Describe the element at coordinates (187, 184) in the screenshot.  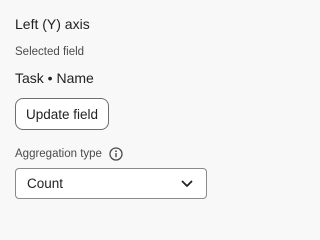
I see `chevron-down-icon` at that location.